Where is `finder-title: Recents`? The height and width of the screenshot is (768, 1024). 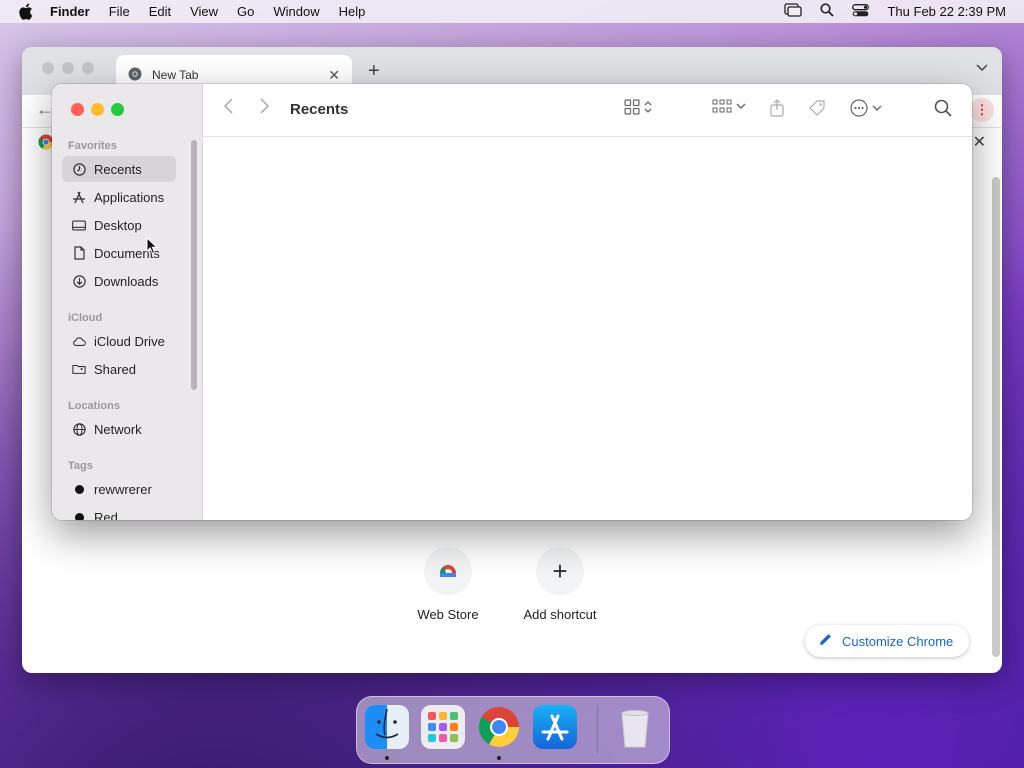
finder-title: Recents is located at coordinates (319, 109).